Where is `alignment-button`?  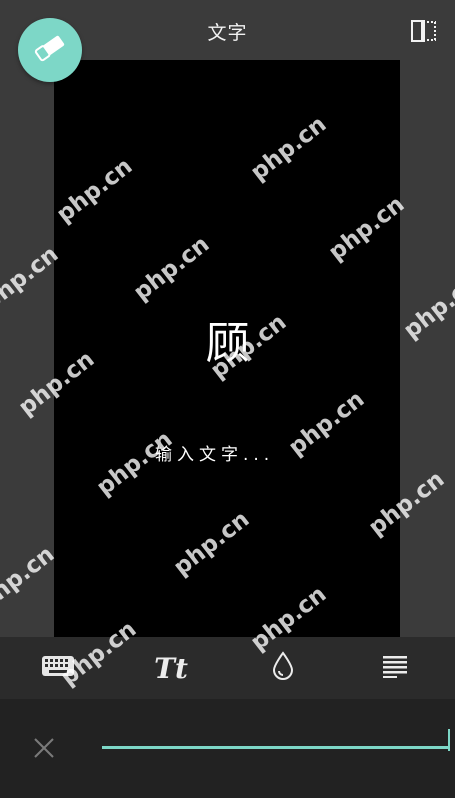 alignment-button is located at coordinates (395, 668).